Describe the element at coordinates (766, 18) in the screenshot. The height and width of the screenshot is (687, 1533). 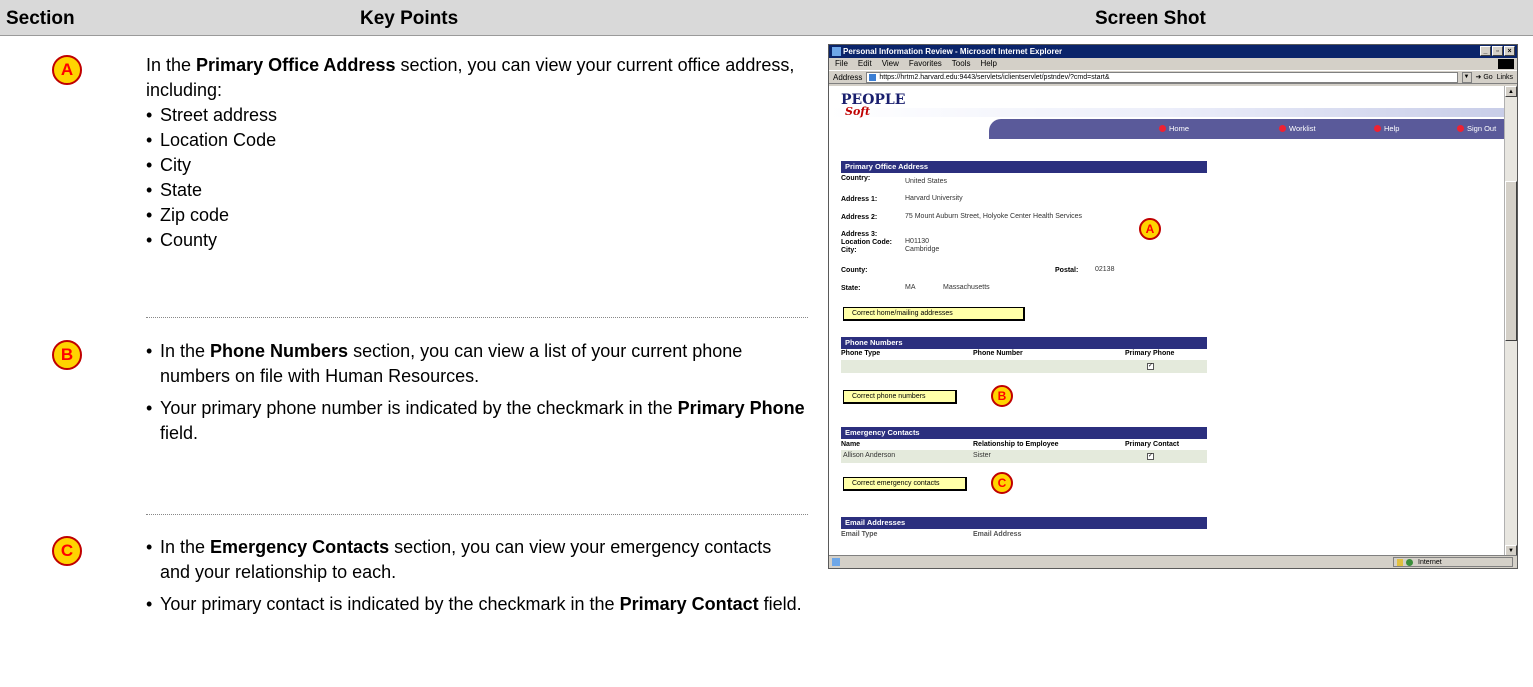
I see `table-header: Section Key Points Screen Shot` at that location.